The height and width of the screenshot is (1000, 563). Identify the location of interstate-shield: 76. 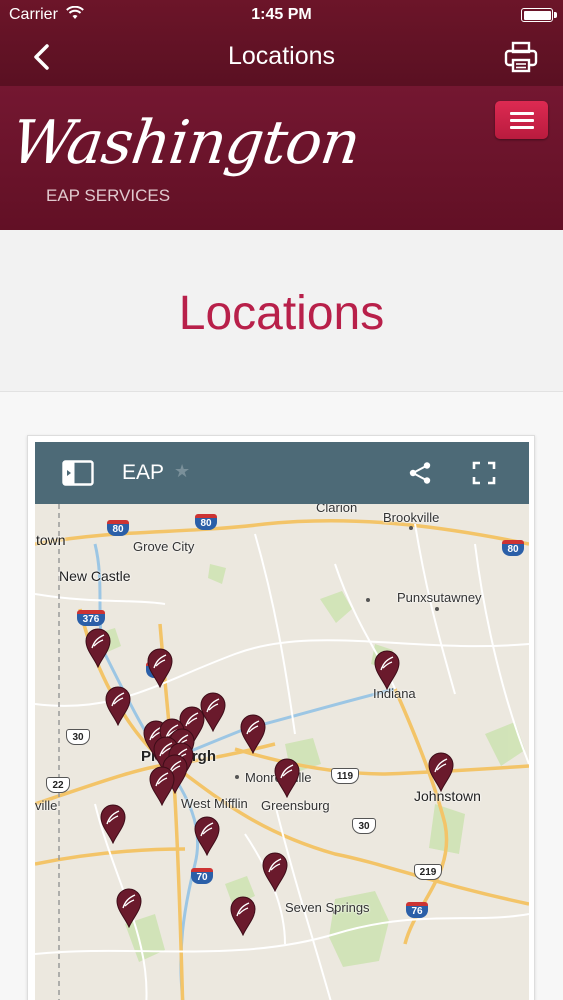
(417, 910).